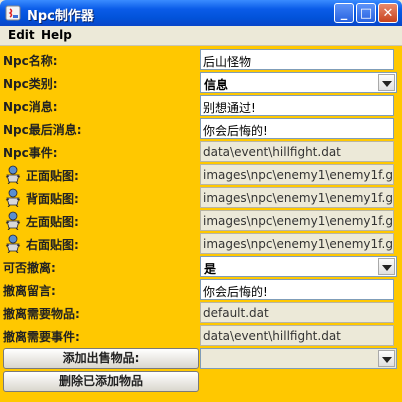 The width and height of the screenshot is (402, 402). Describe the element at coordinates (101, 358) in the screenshot. I see `add-sale-item-button: 添加出售物品:` at that location.